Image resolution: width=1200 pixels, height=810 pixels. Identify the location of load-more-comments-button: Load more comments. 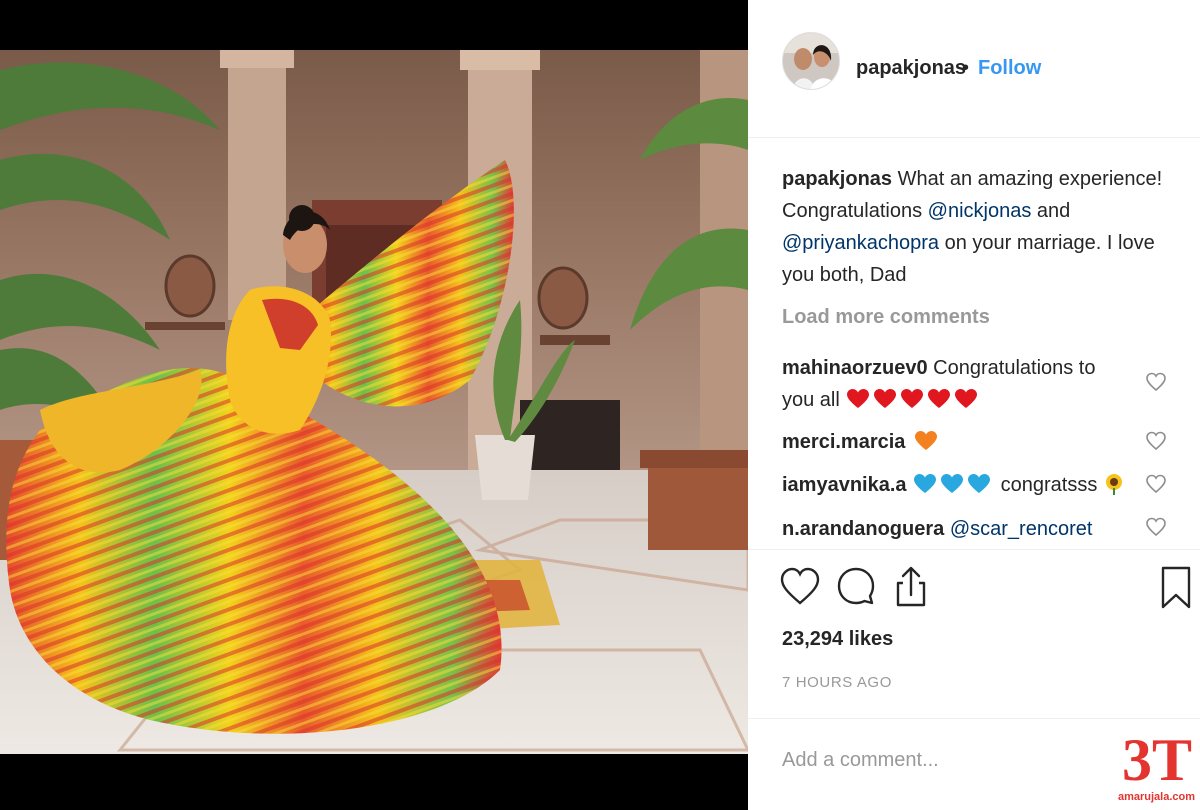
(886, 317).